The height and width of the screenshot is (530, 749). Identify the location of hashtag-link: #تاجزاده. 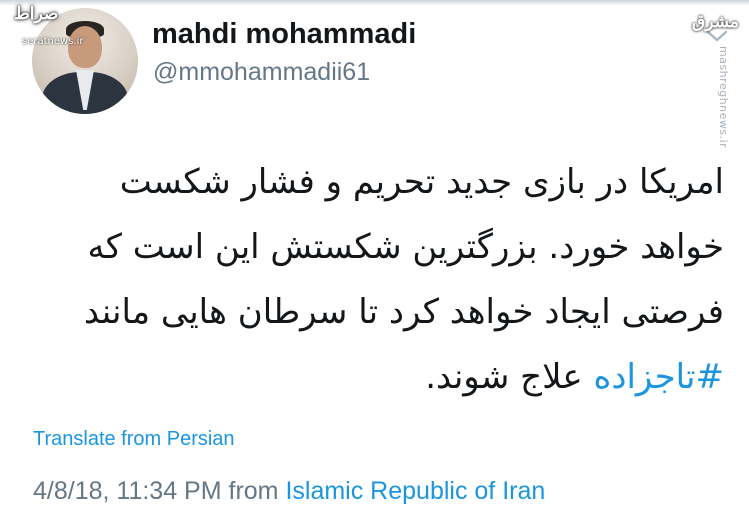
(659, 377).